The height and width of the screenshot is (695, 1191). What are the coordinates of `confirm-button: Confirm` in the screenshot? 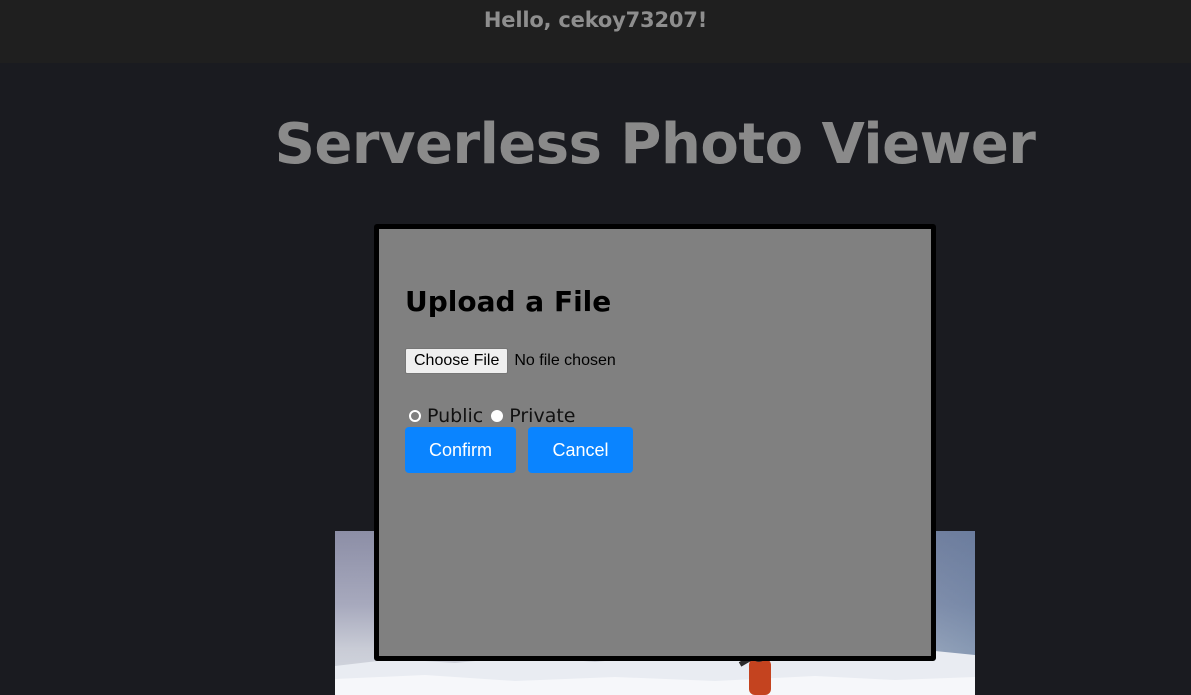 It's located at (460, 450).